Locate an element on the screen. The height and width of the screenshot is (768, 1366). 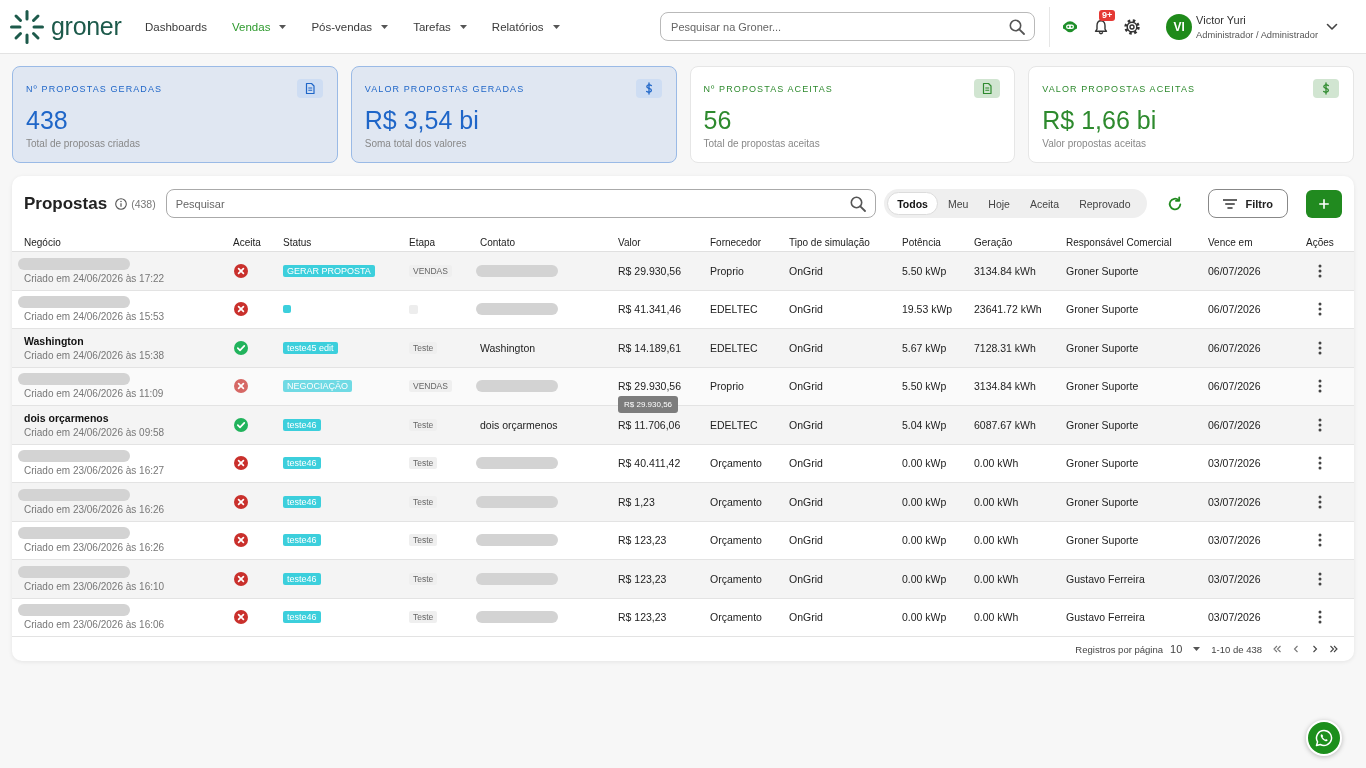
chat-button is located at coordinates (1324, 738).